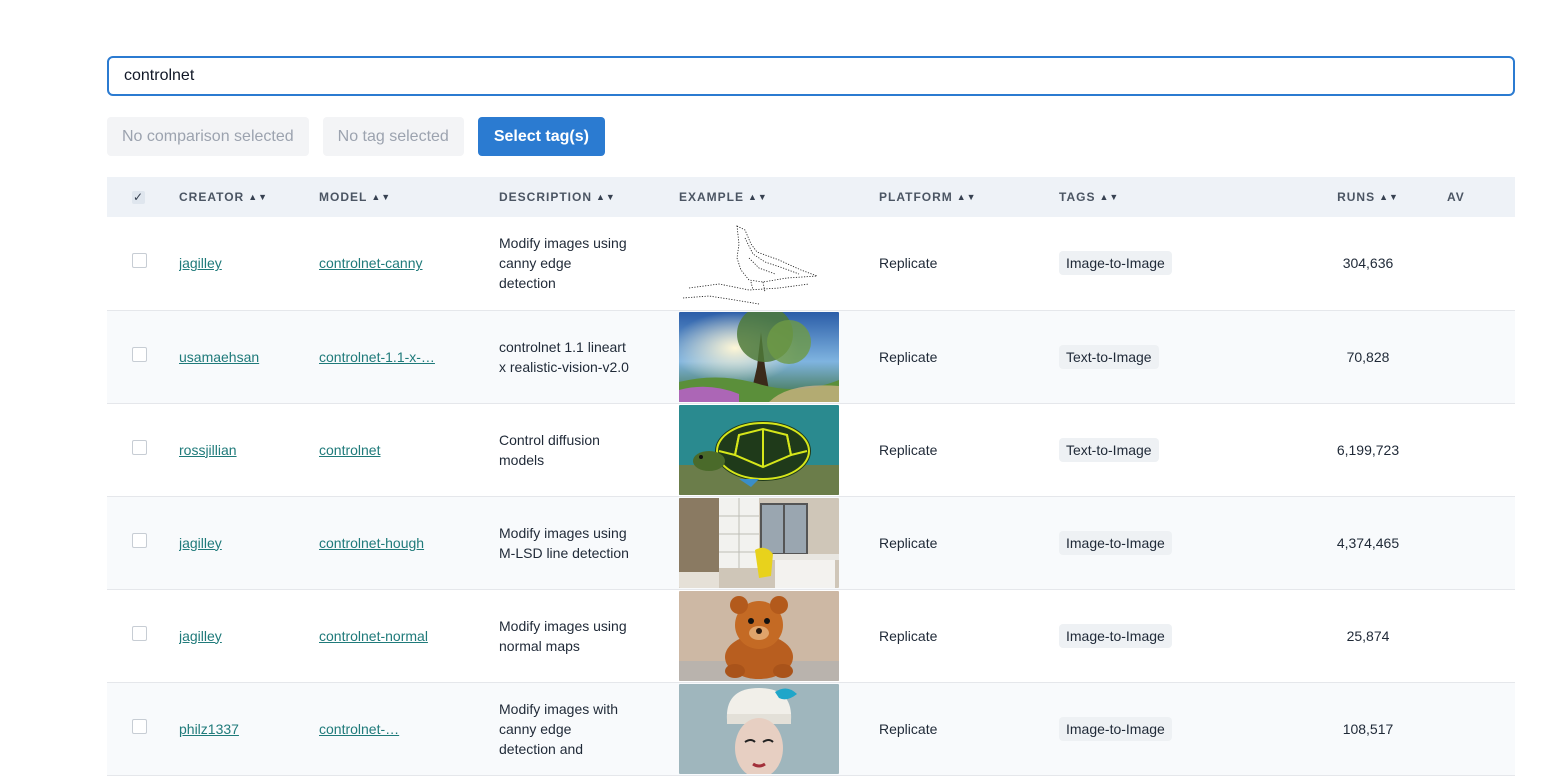 The width and height of the screenshot is (1551, 777). What do you see at coordinates (138, 197) in the screenshot?
I see `select-all-checkbox: ✓` at bounding box center [138, 197].